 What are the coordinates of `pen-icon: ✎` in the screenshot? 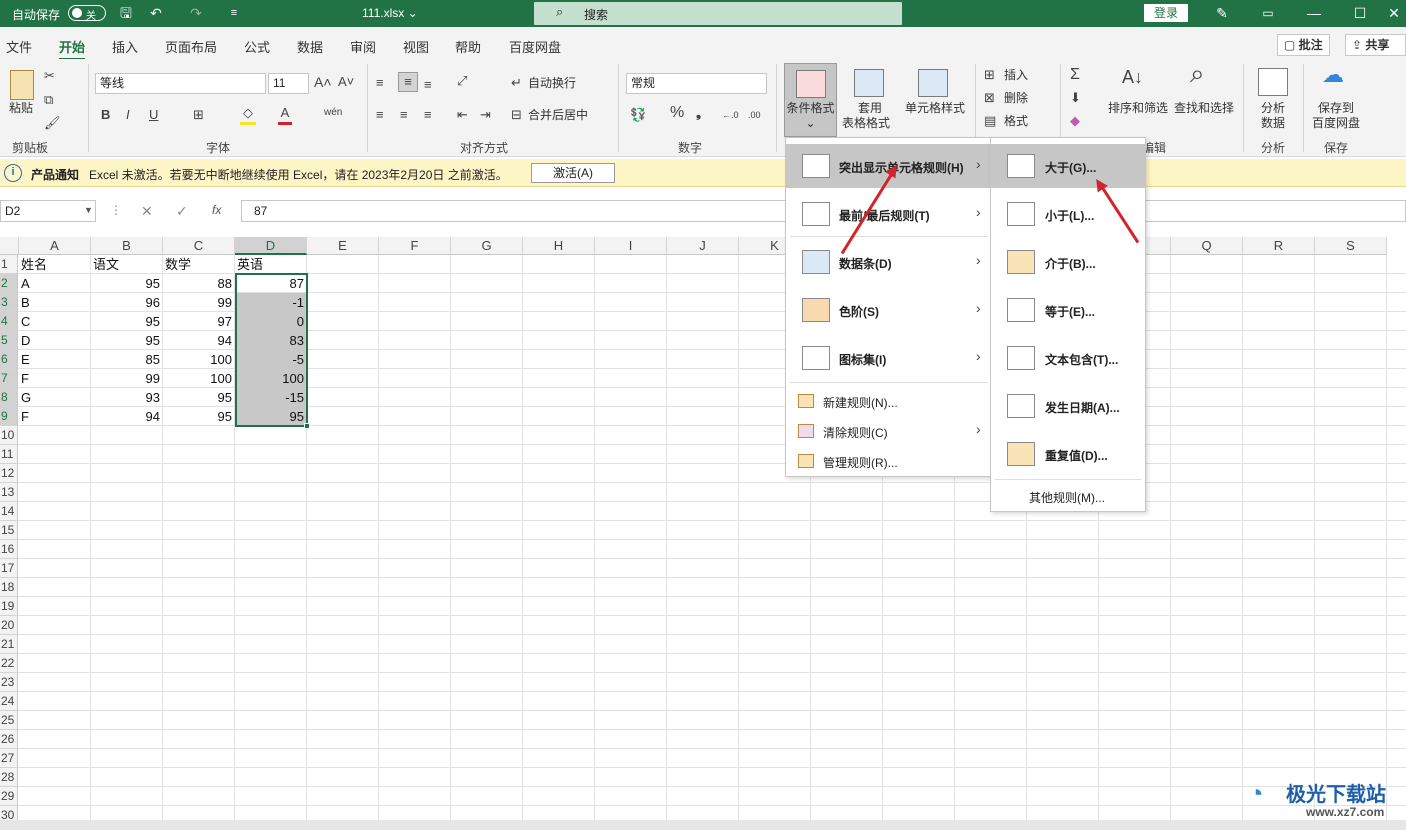 It's located at (1222, 13).